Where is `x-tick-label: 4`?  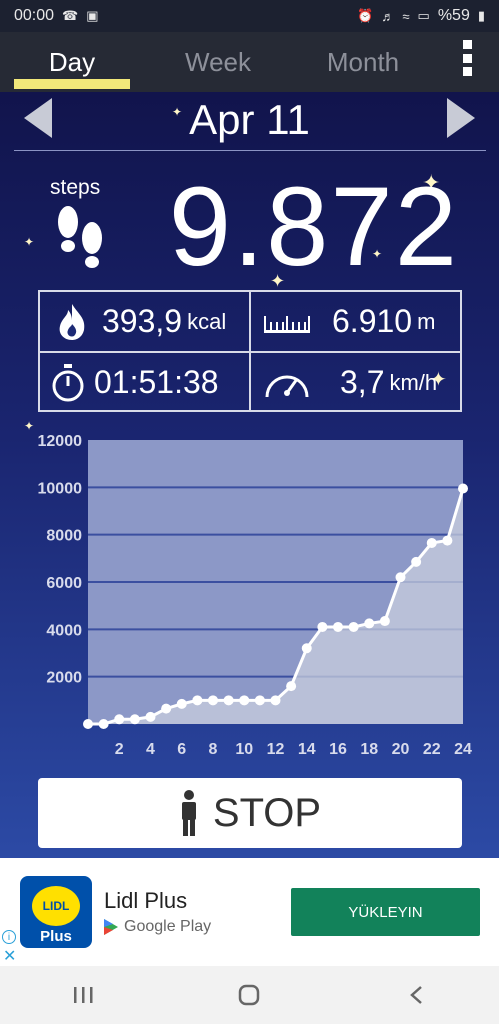
x-tick-label: 4 is located at coordinates (150, 749).